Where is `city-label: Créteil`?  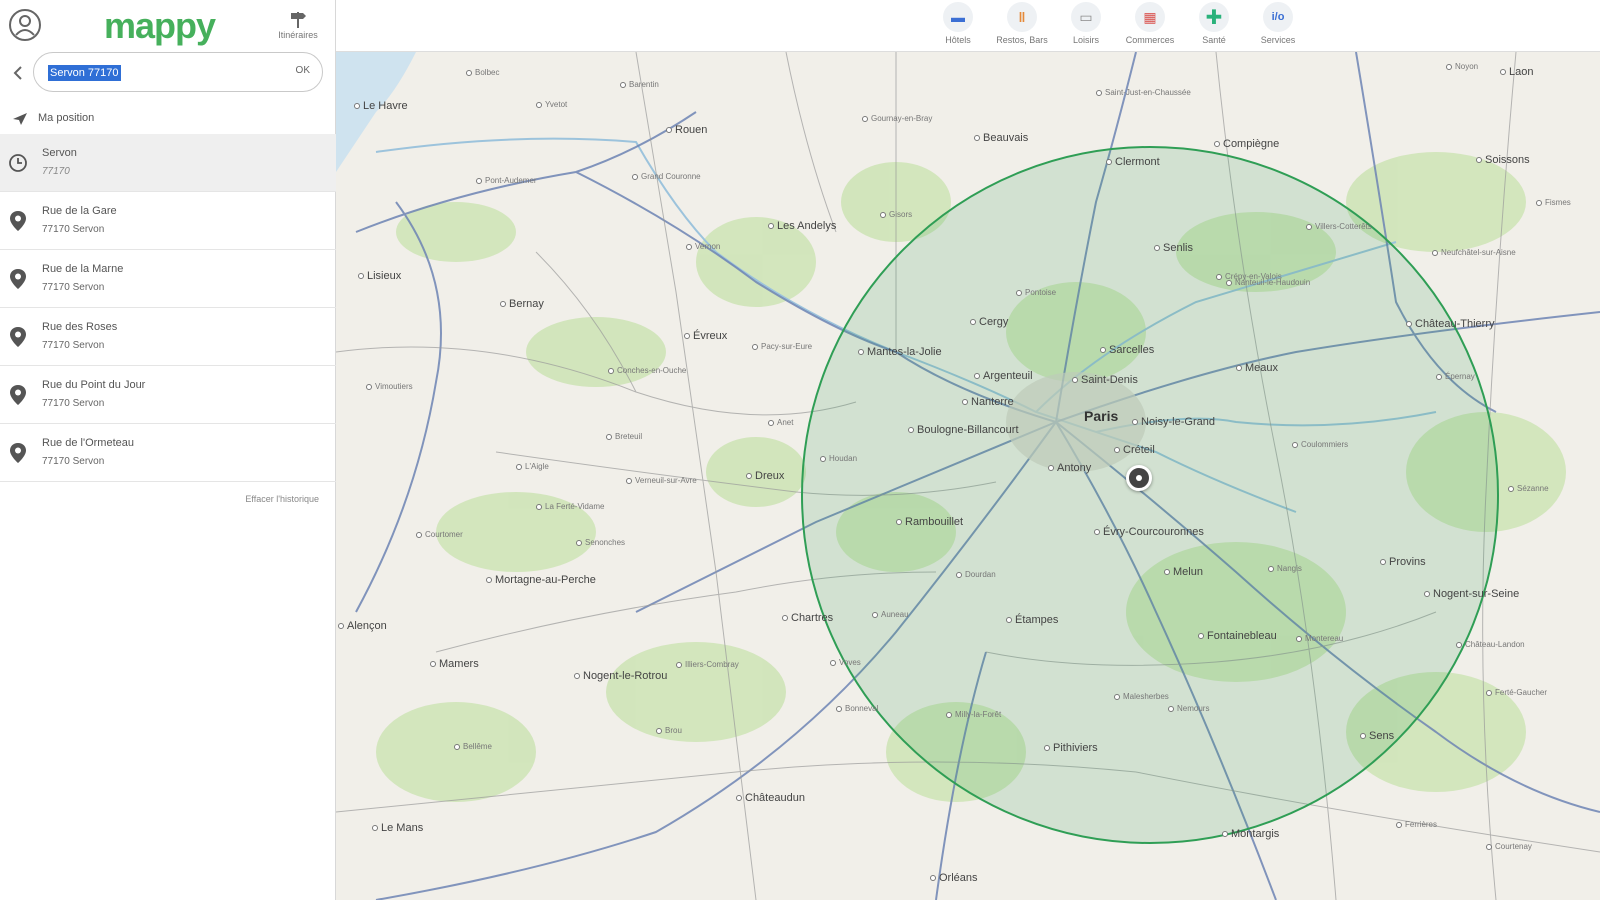 city-label: Créteil is located at coordinates (1134, 450).